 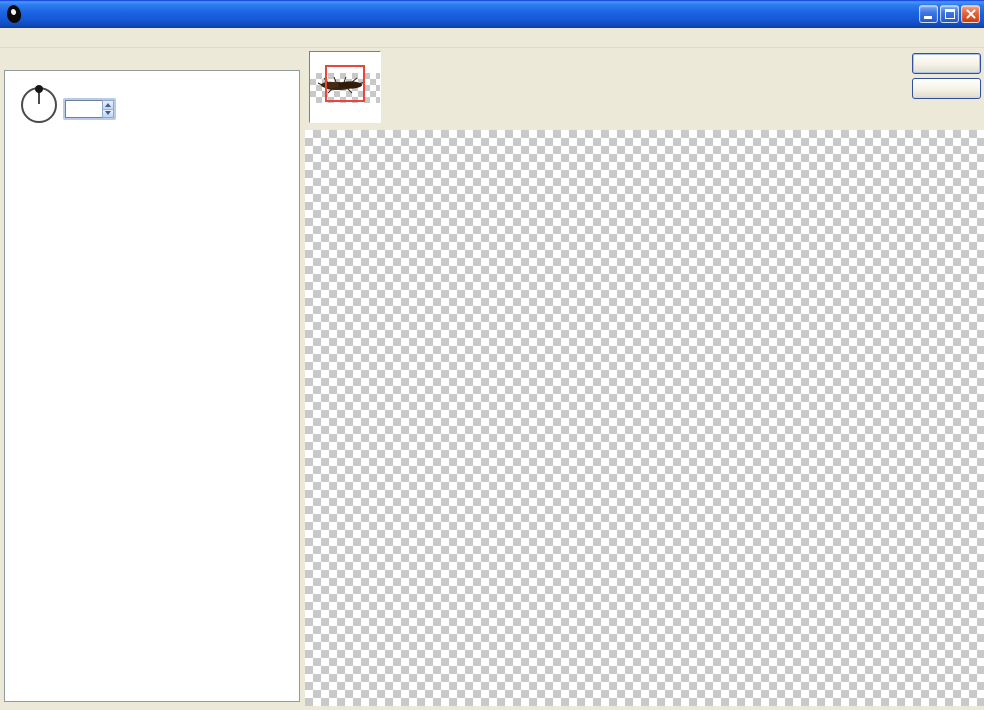 What do you see at coordinates (84, 109) in the screenshot?
I see `hair-direction-input` at bounding box center [84, 109].